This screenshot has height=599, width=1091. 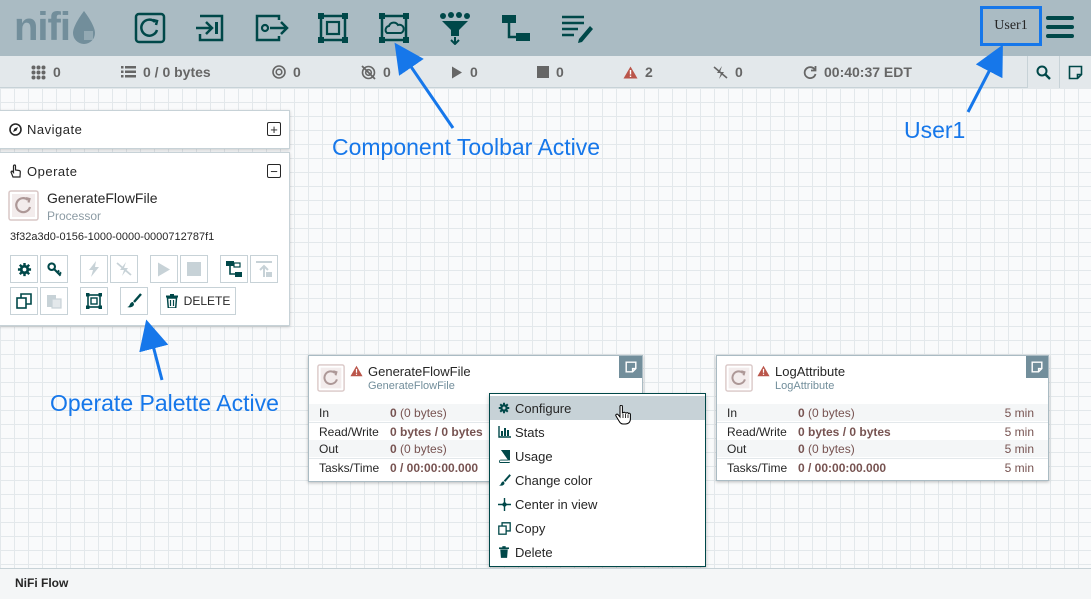 I want to click on annotation-user: User1, so click(x=935, y=130).